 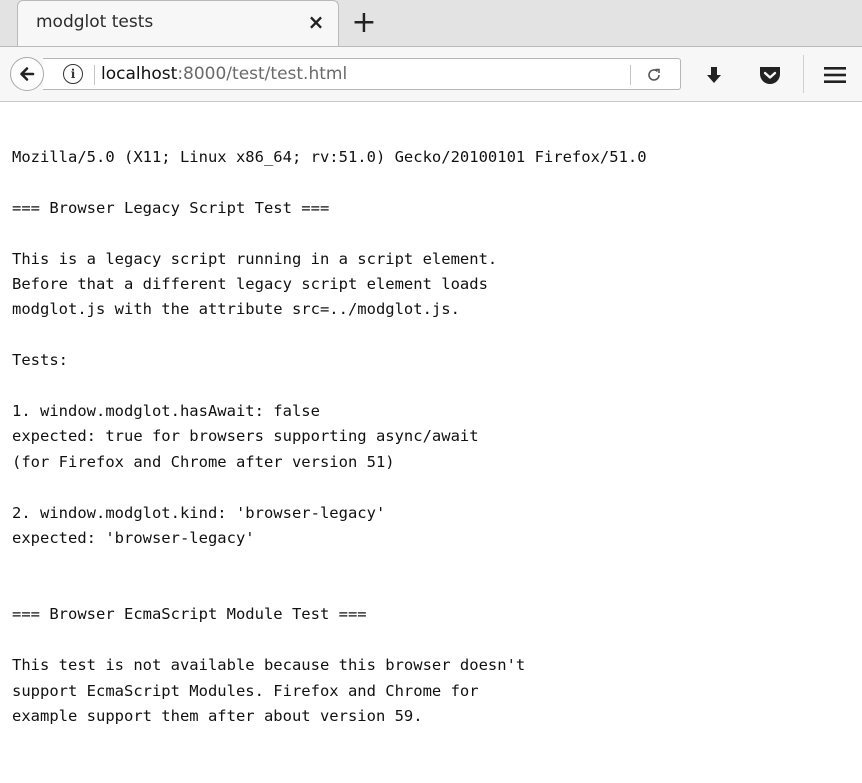 What do you see at coordinates (630, 75) in the screenshot?
I see `reload-separator` at bounding box center [630, 75].